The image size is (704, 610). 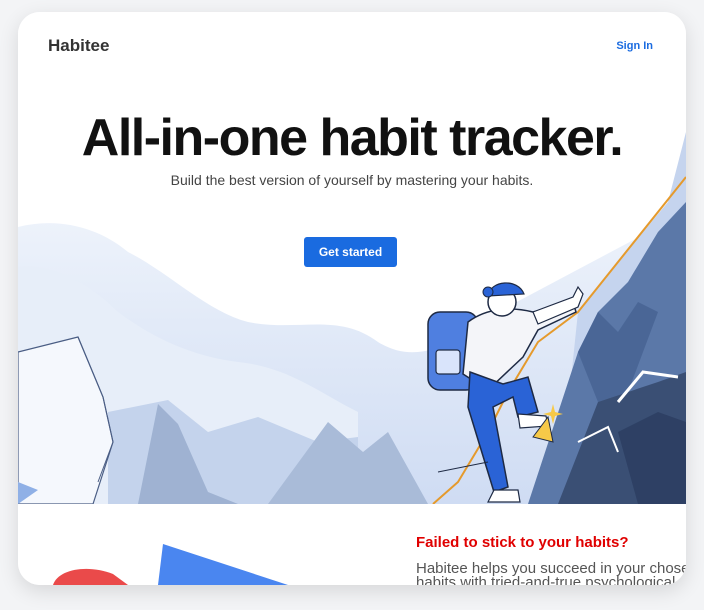 What do you see at coordinates (170, 564) in the screenshot?
I see `section-illustration` at bounding box center [170, 564].